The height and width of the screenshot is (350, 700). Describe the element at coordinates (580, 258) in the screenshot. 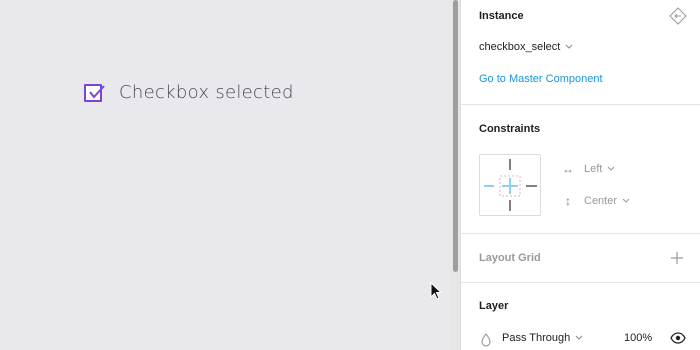

I see `layout-grid-section: Layout Grid` at that location.